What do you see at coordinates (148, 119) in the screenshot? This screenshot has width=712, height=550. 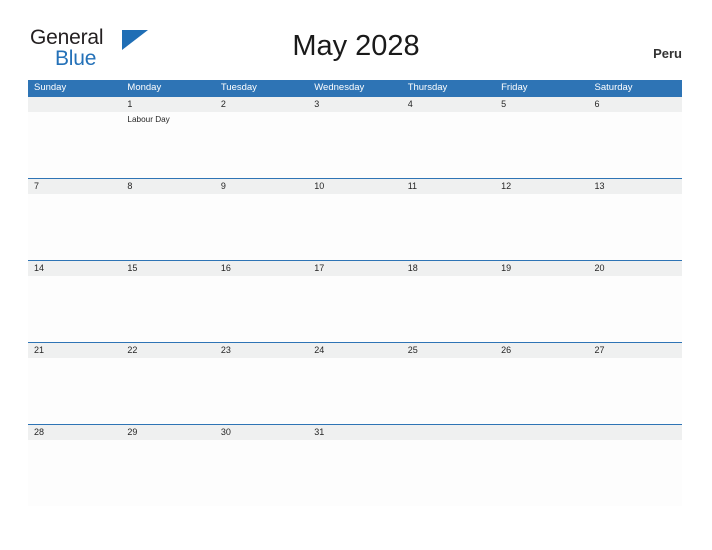 I see `event-label: Labour Day` at bounding box center [148, 119].